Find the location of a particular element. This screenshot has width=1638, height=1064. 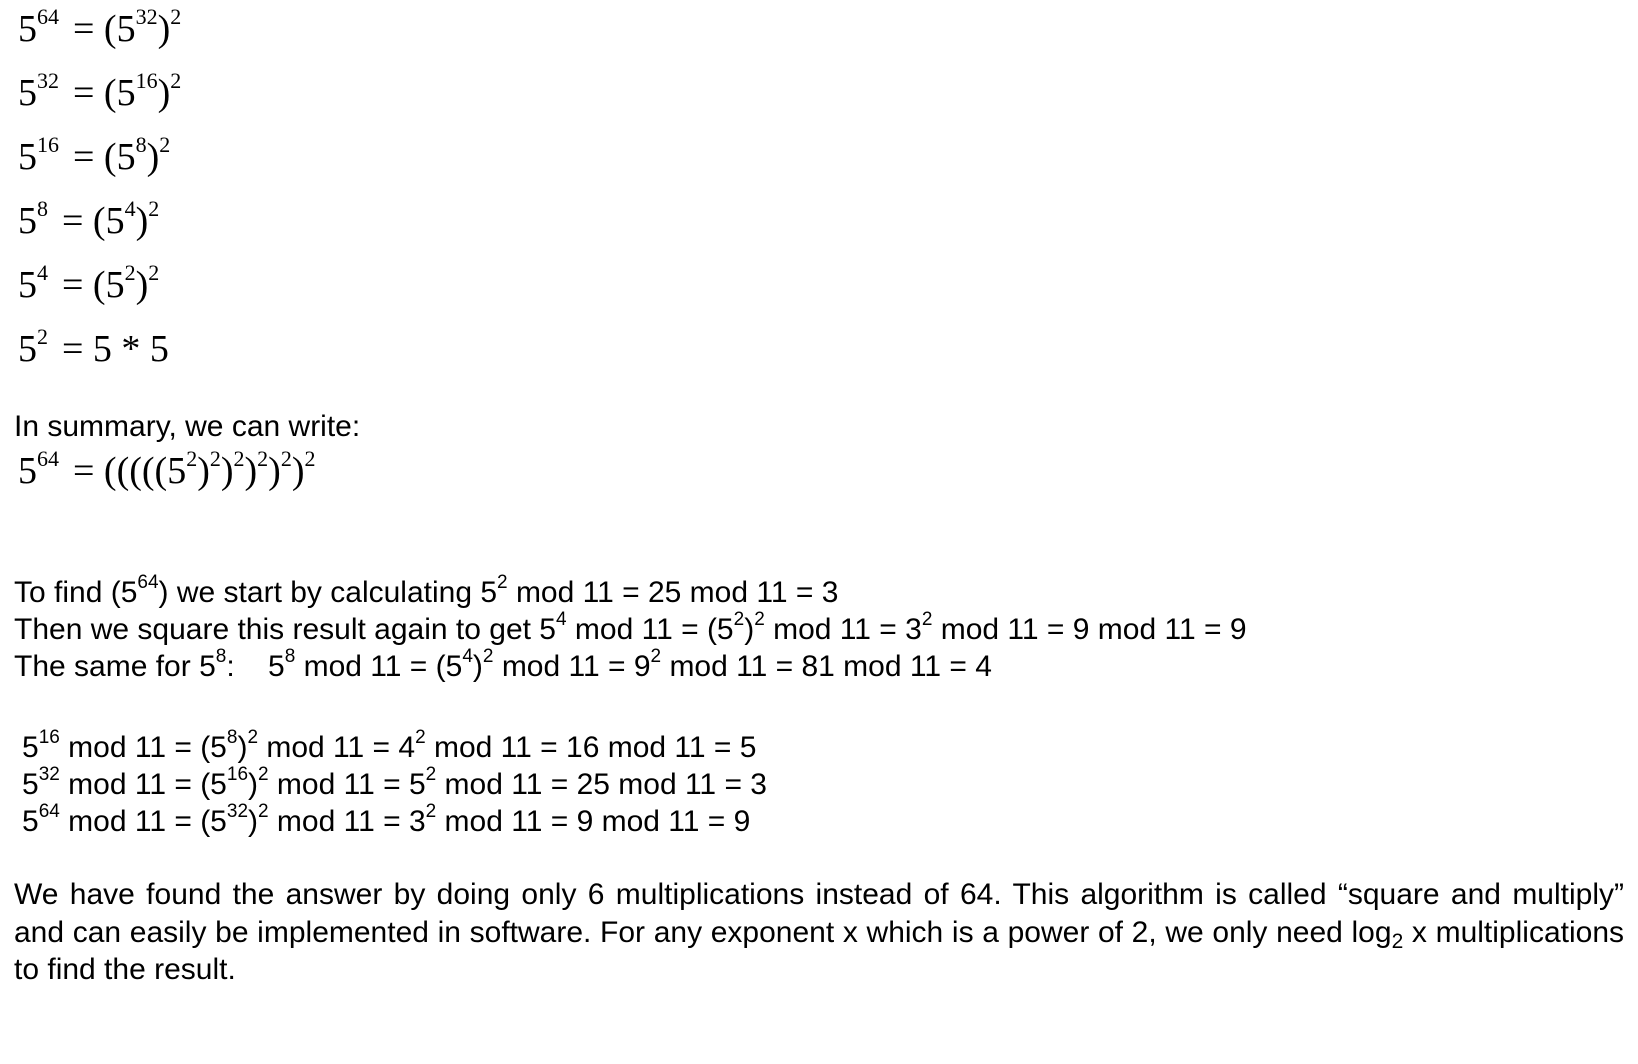

eq-square-1: 2 is located at coordinates (192, 458).